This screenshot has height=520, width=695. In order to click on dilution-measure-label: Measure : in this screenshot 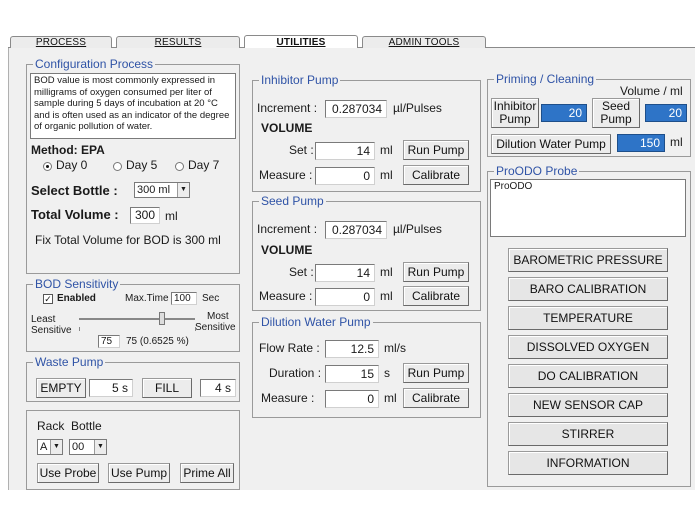, I will do `click(288, 398)`.